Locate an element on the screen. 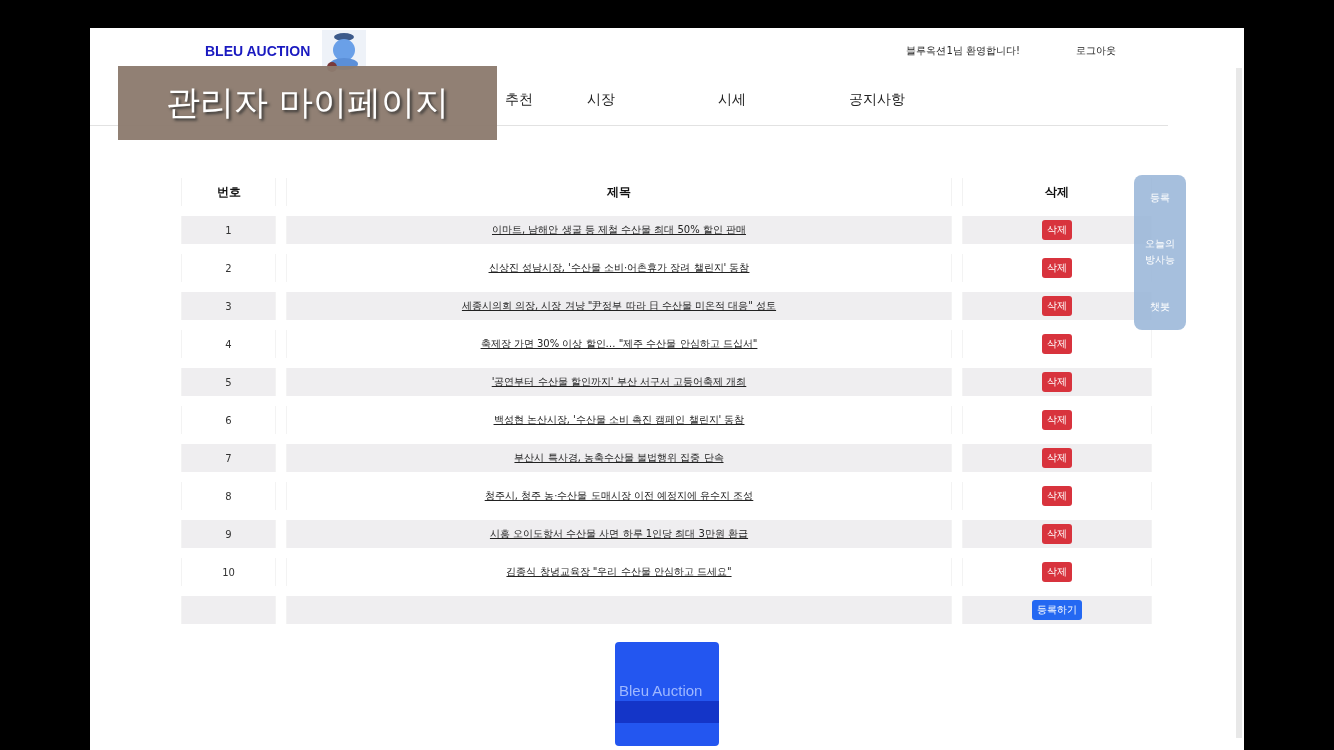 The height and width of the screenshot is (750, 1334). nav-item: 추천 is located at coordinates (519, 99).